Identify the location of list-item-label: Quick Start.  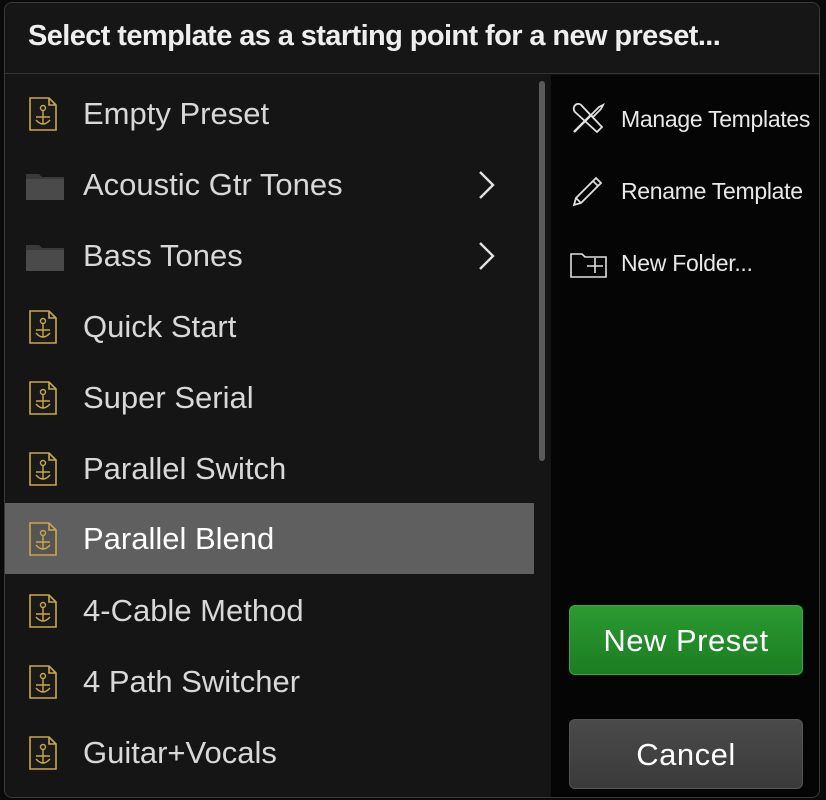
(160, 326).